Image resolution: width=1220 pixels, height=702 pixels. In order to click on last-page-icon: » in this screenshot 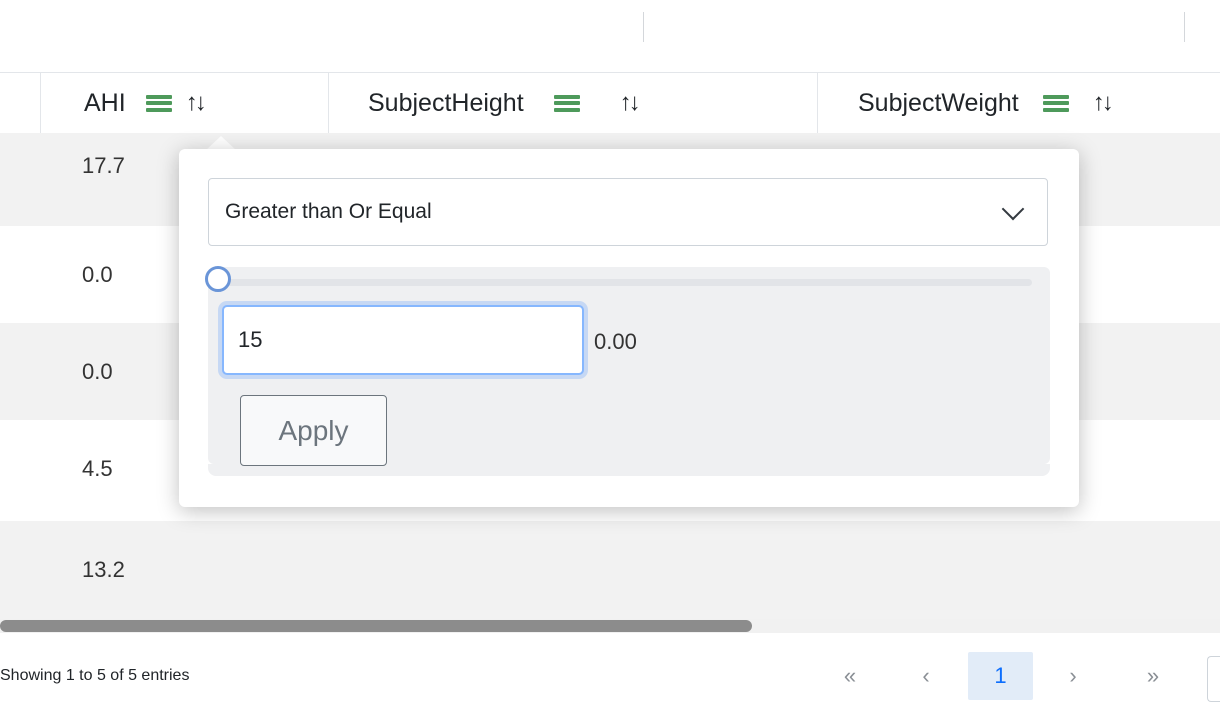, I will do `click(1153, 676)`.